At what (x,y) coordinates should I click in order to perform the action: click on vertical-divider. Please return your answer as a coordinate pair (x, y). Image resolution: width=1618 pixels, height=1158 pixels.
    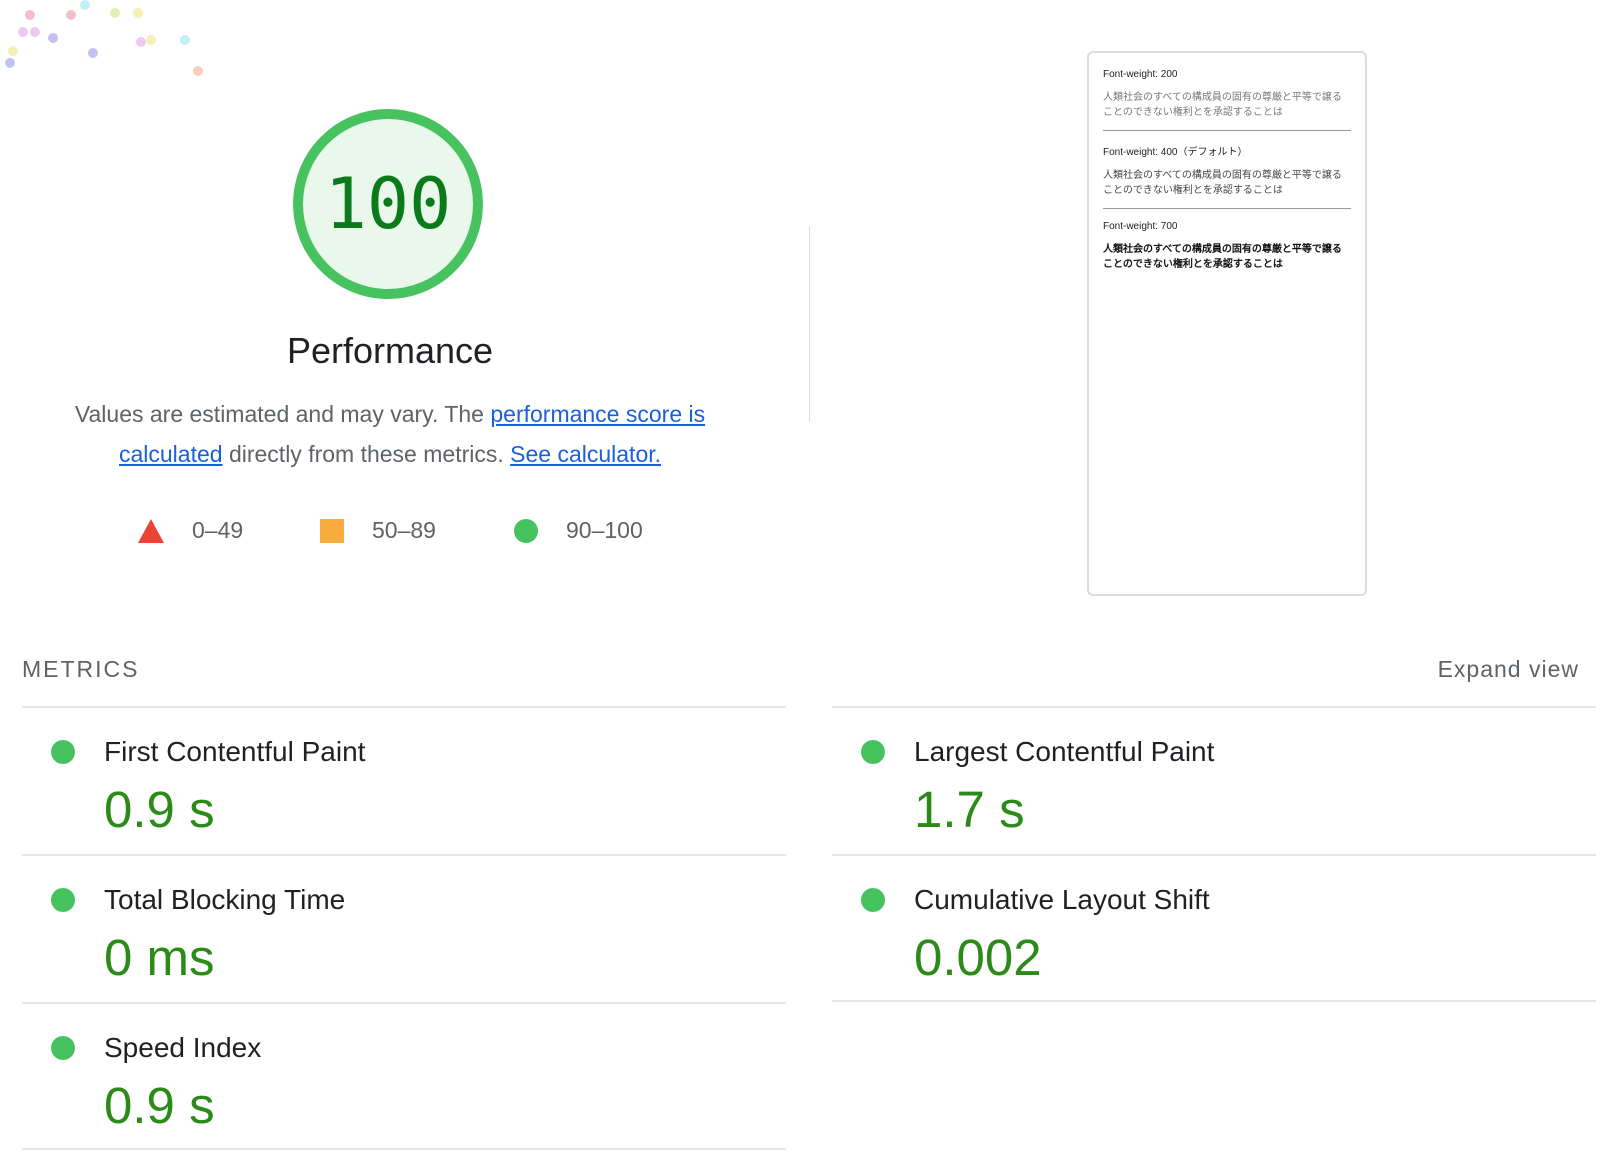
    Looking at the image, I should click on (809, 324).